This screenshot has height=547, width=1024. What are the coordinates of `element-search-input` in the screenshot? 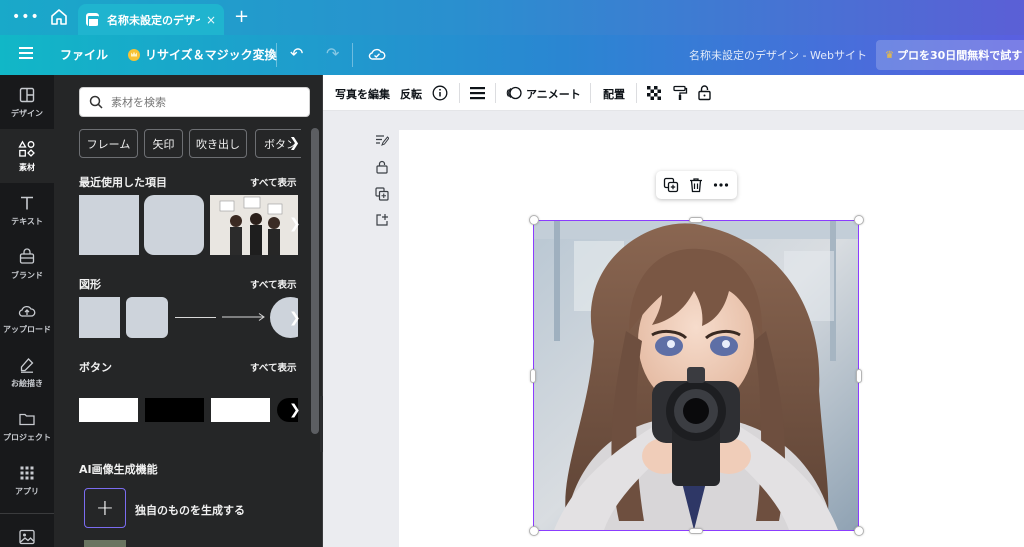 It's located at (206, 102).